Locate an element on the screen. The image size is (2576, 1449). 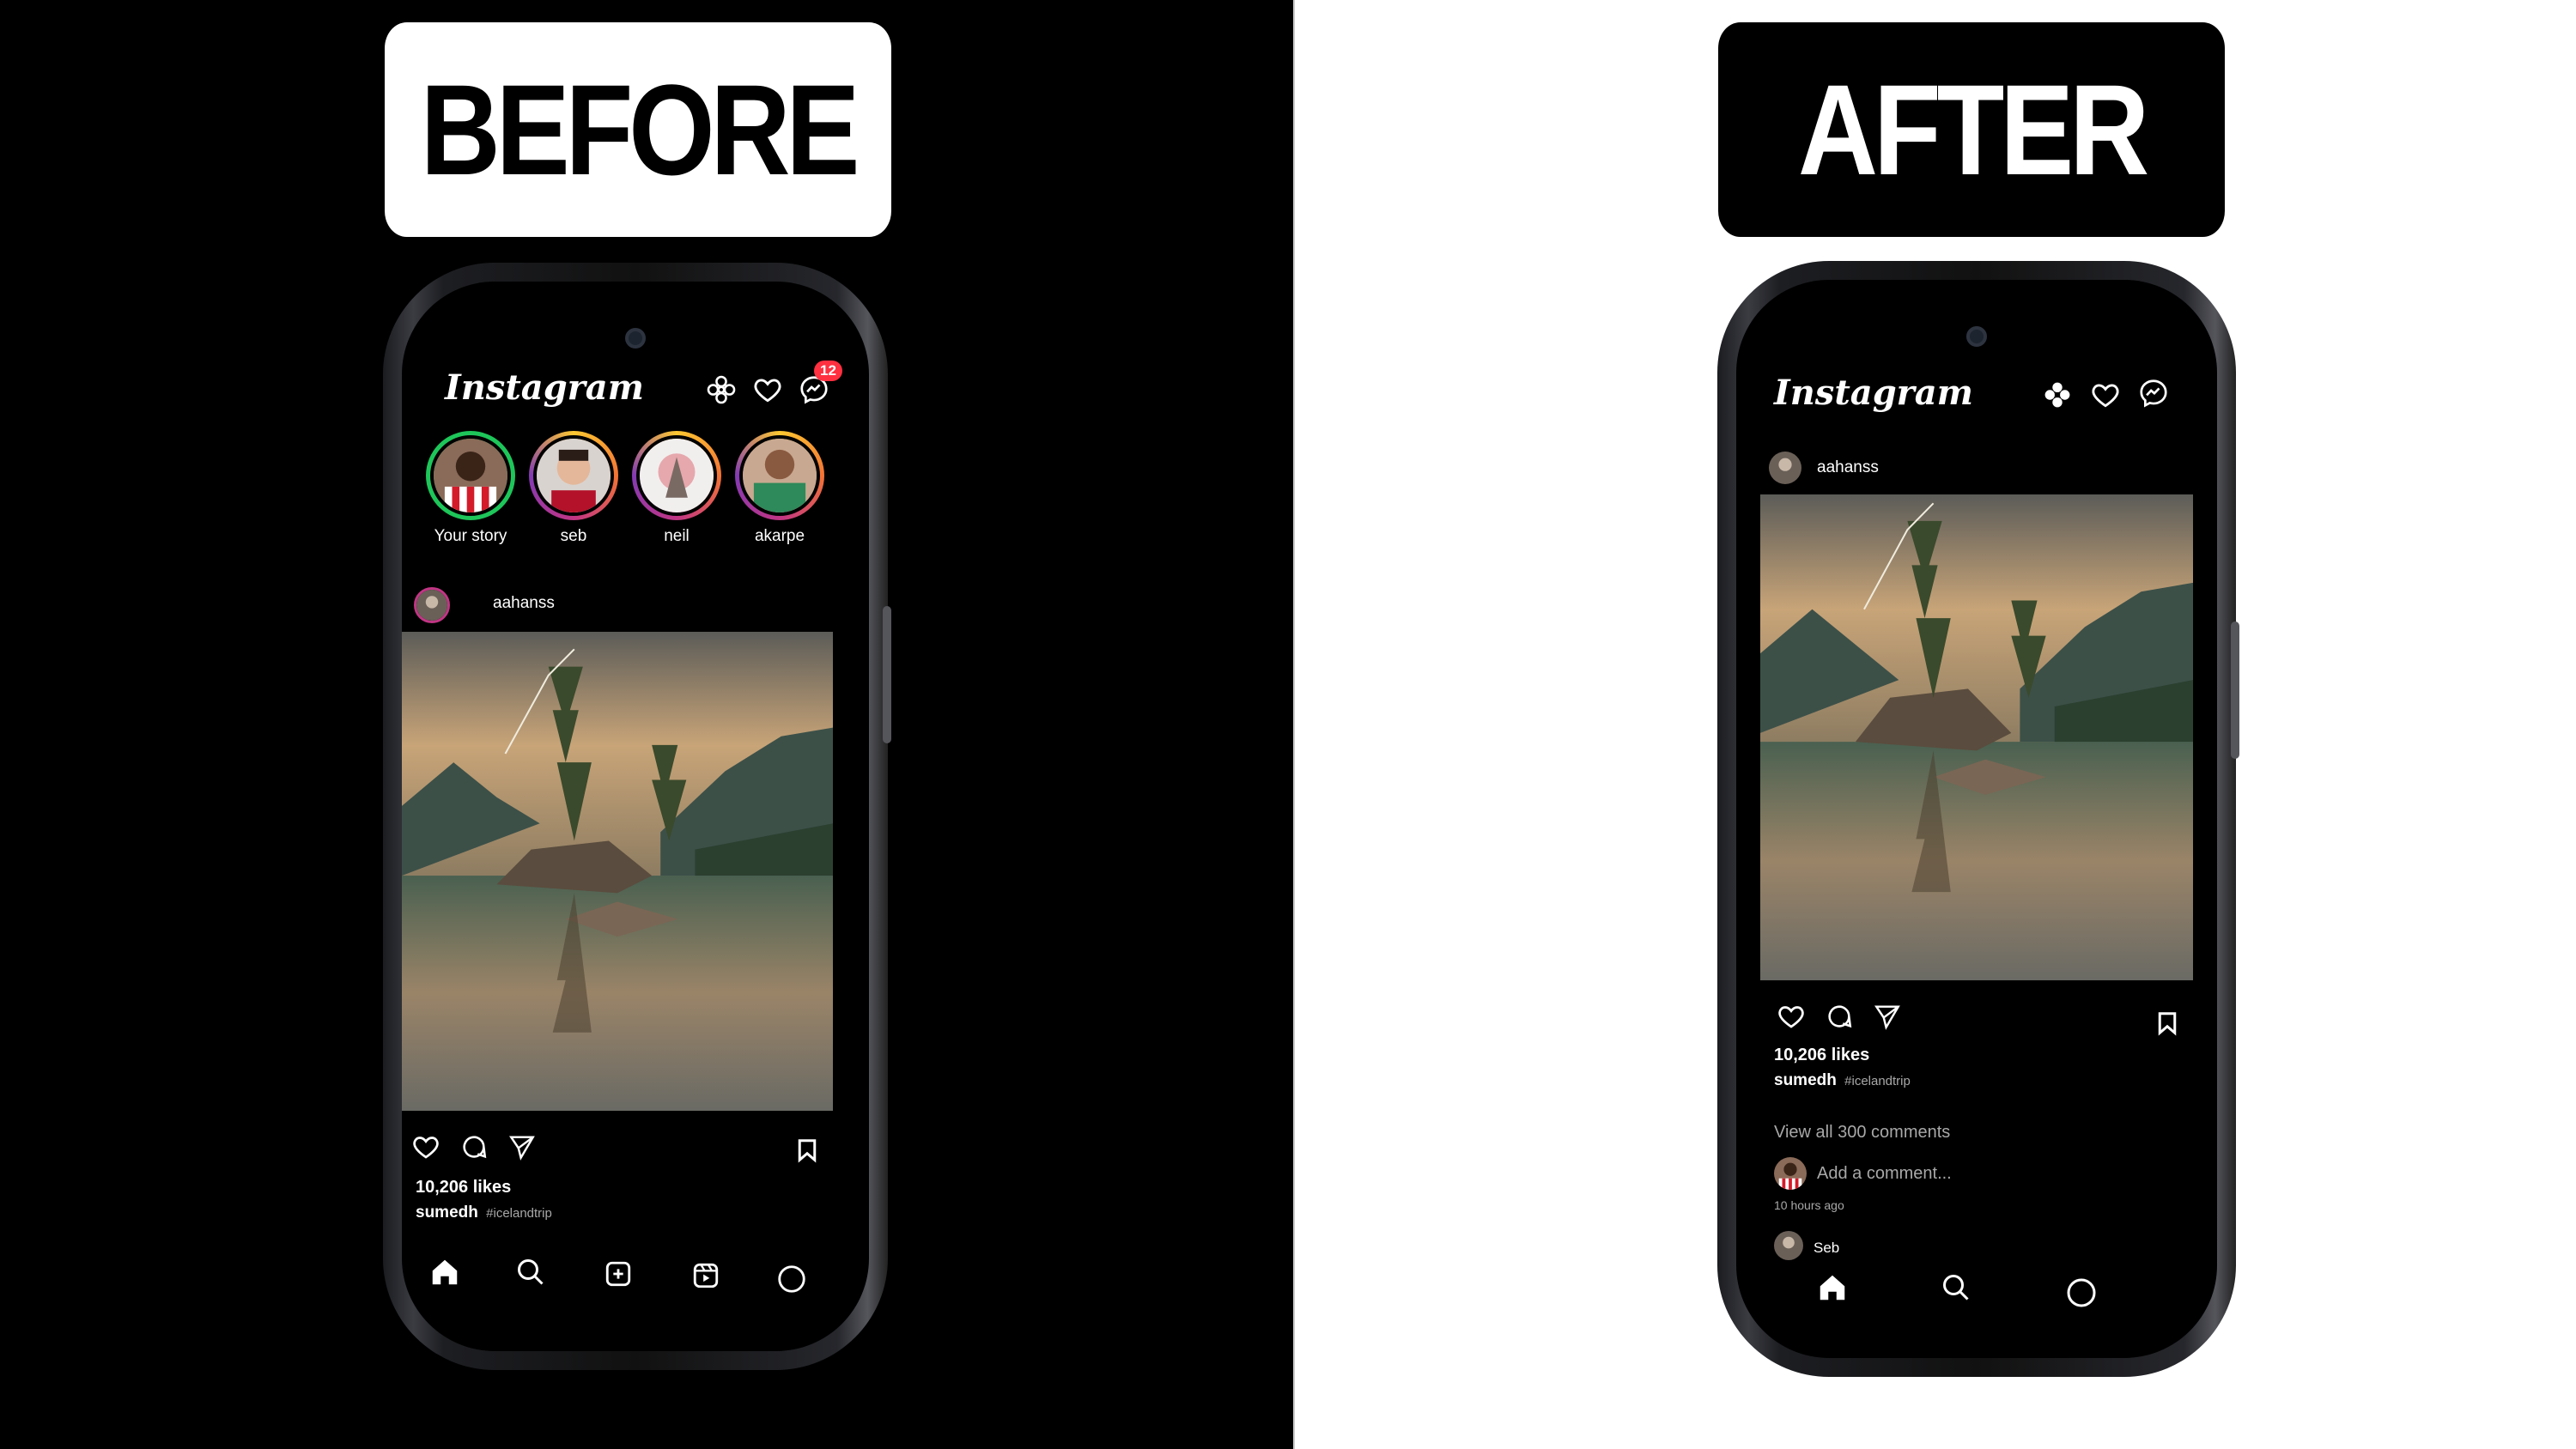
story-name: Your story is located at coordinates (470, 536).